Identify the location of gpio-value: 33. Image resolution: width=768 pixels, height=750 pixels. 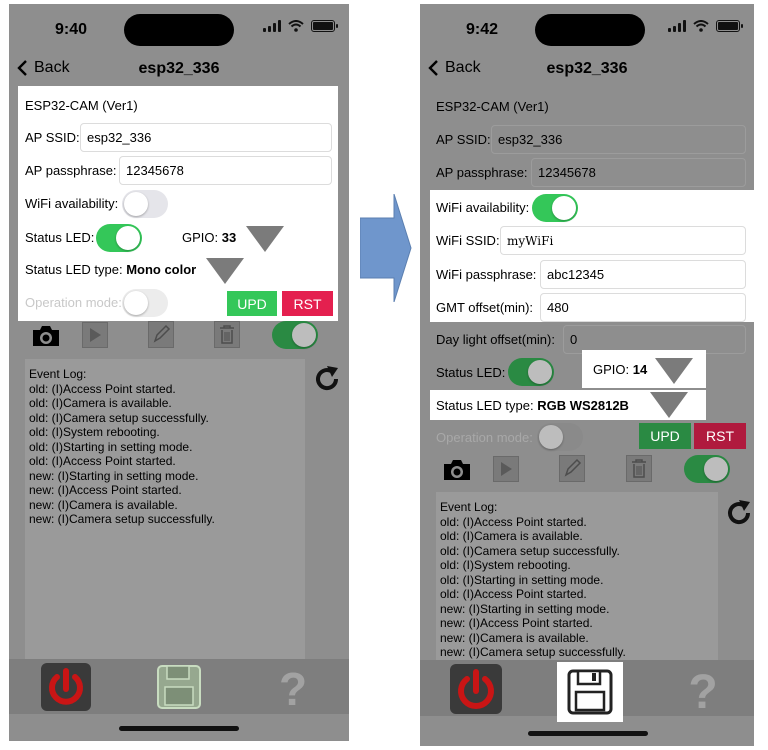
(229, 237).